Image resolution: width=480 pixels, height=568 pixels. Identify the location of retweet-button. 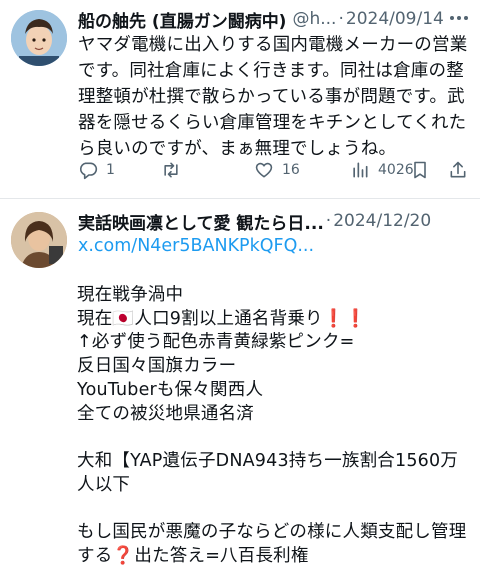
(175, 170).